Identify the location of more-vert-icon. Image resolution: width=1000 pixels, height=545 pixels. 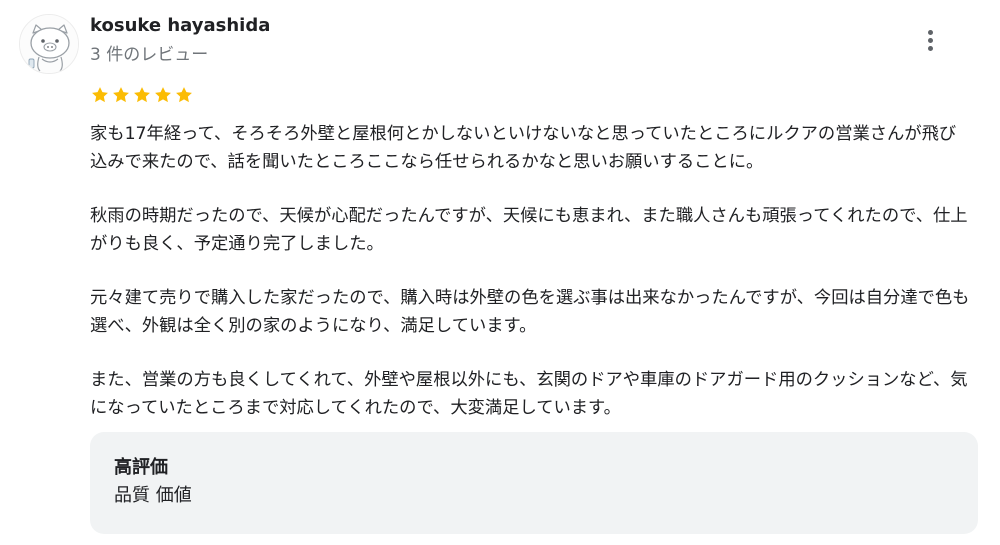
(930, 32).